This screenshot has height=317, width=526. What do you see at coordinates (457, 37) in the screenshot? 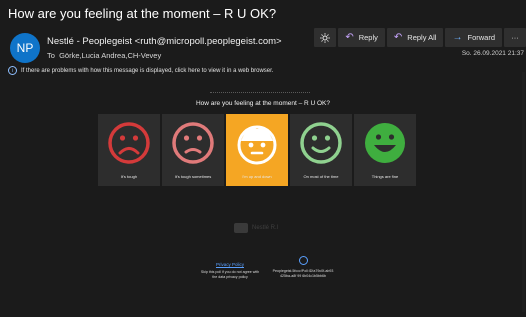
I see `forward-icon: →` at bounding box center [457, 37].